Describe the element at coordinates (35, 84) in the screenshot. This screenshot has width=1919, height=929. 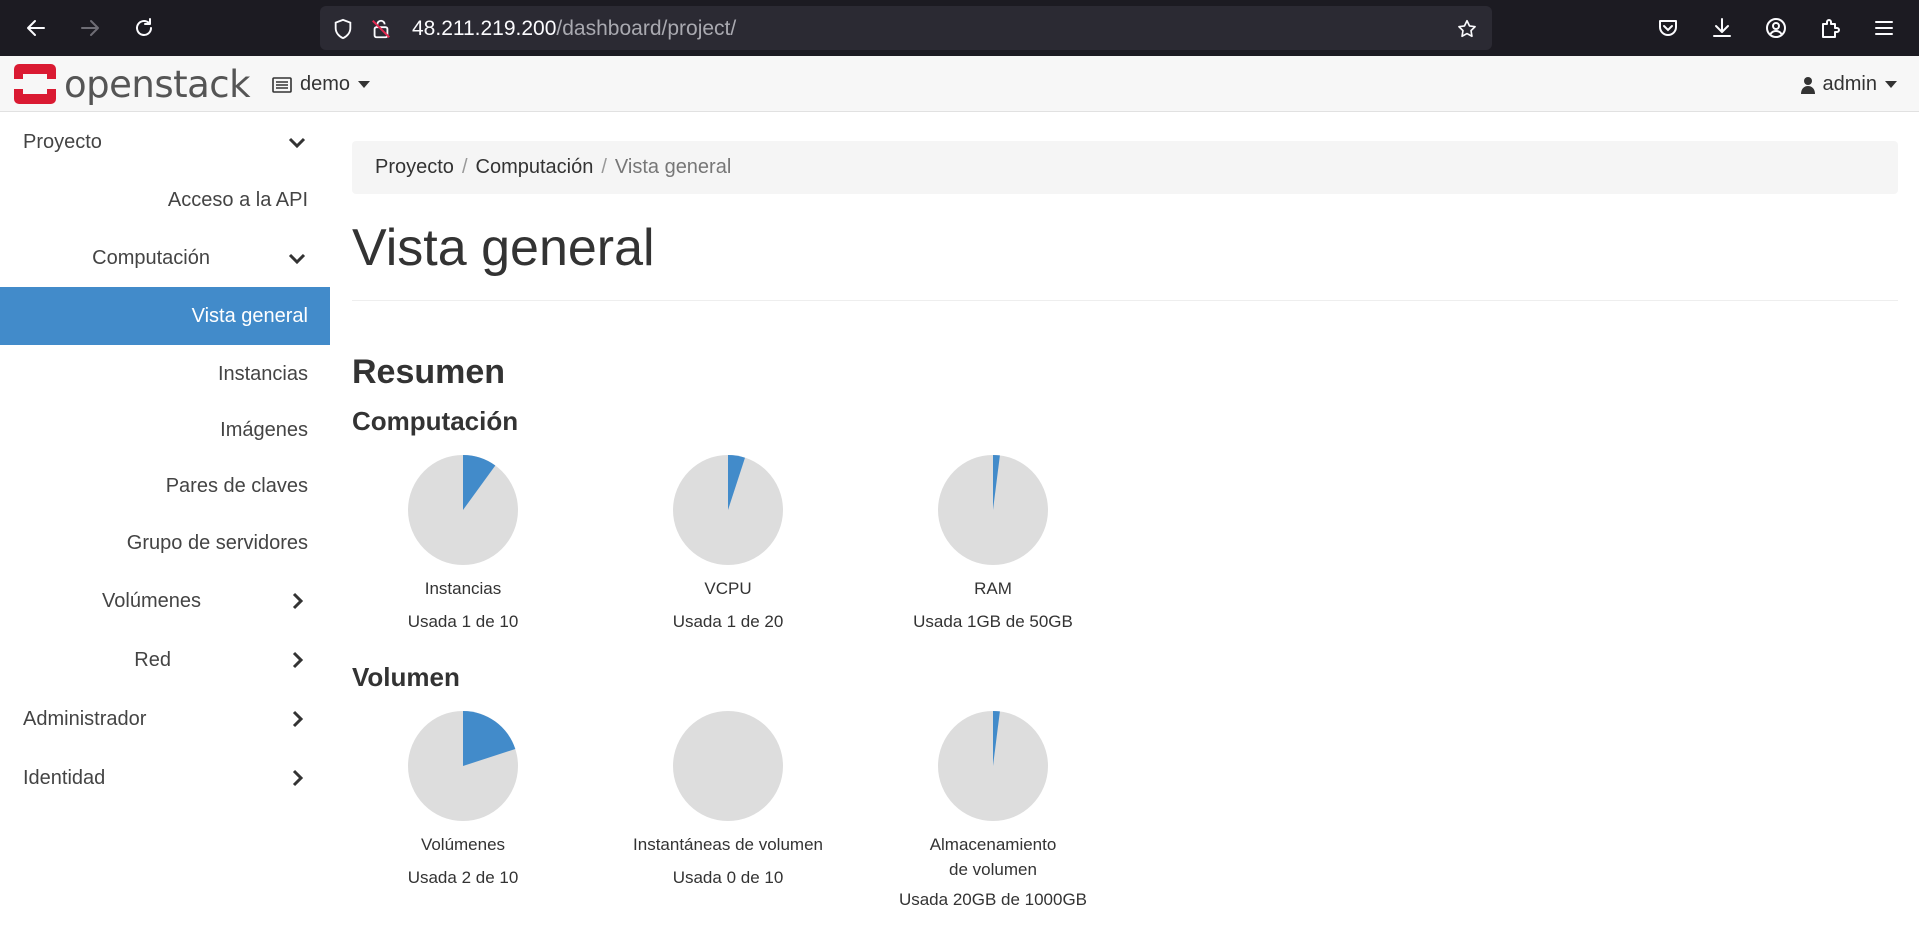
I see `openstack-logo-icon` at that location.